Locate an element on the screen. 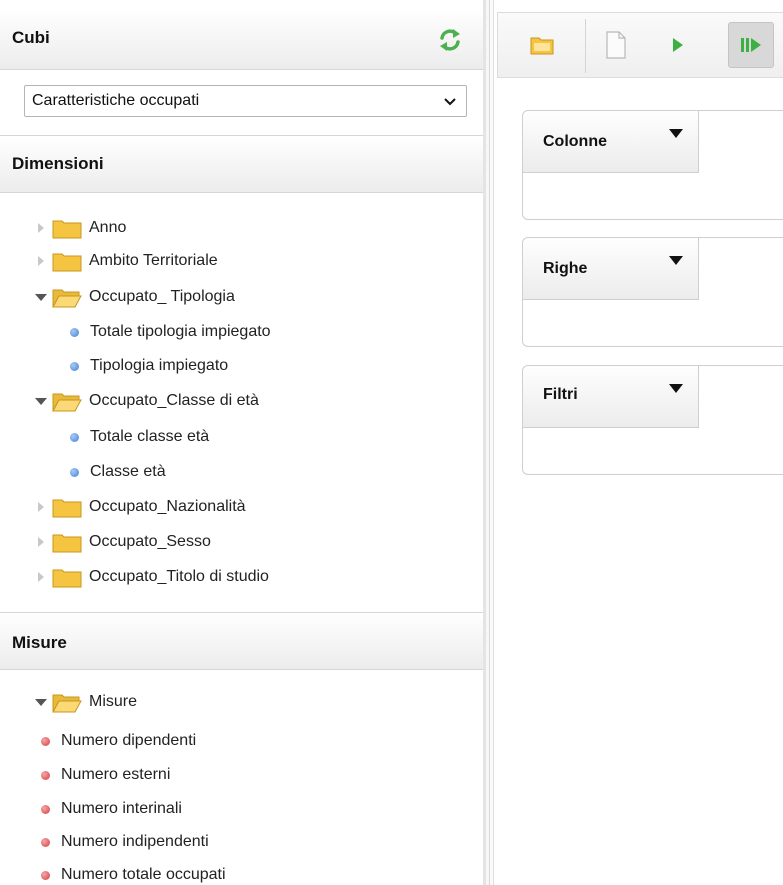 This screenshot has width=783, height=885. filters-label: Filtri is located at coordinates (560, 394).